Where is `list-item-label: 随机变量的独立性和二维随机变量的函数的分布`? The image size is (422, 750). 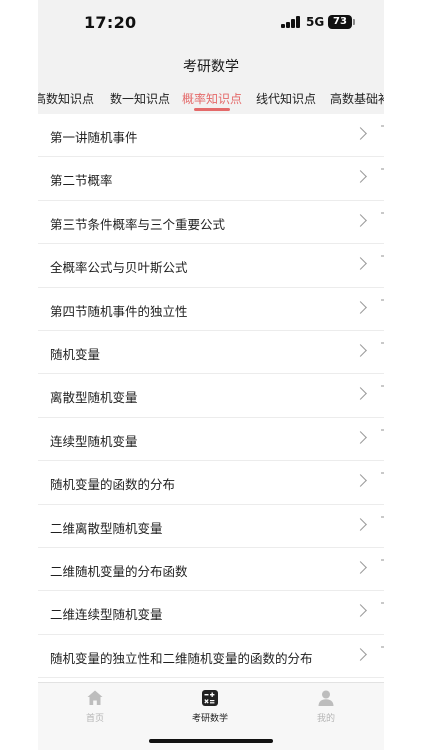 list-item-label: 随机变量的独立性和二维随机变量的函数的分布 is located at coordinates (181, 658).